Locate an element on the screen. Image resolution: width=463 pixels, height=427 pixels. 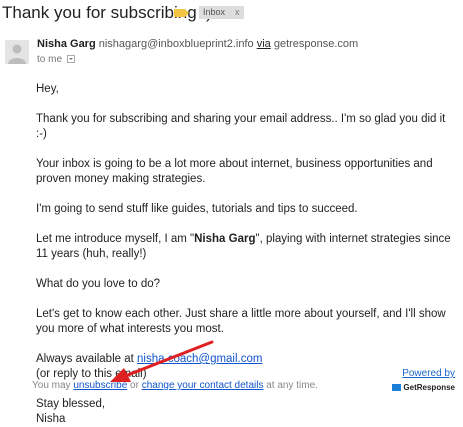
greeting: Hey, is located at coordinates (47, 89).